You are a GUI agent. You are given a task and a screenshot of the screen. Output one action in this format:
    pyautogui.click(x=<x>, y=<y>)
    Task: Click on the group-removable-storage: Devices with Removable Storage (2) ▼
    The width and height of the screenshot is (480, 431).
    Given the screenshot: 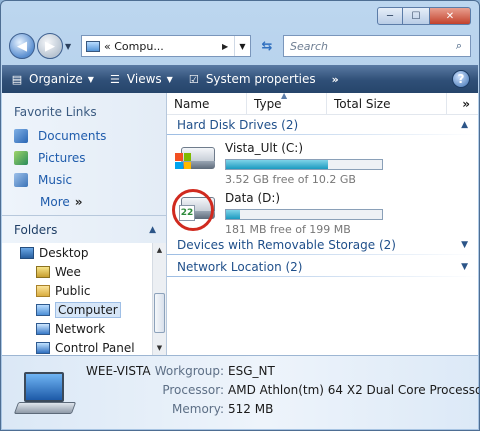 What is the action you would take?
    pyautogui.click(x=322, y=245)
    